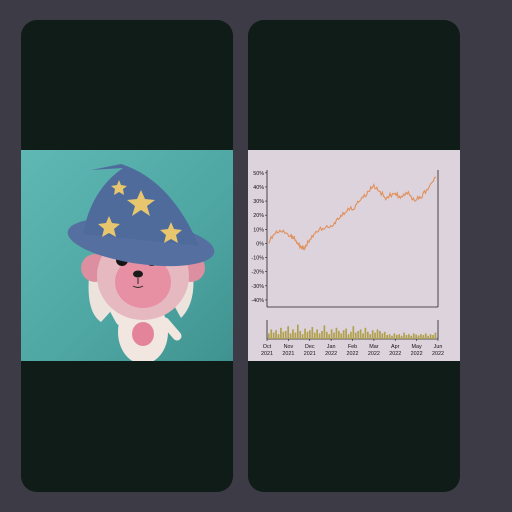 This screenshot has width=512, height=512. I want to click on y-tick-label: 40%, so click(258, 188).